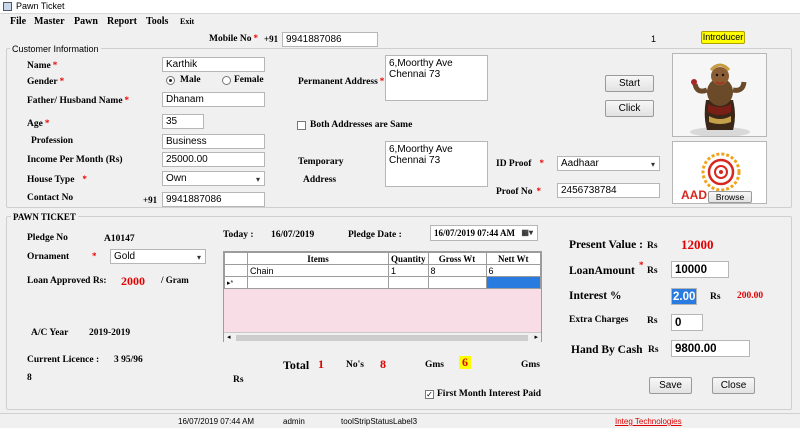 The height and width of the screenshot is (428, 800). What do you see at coordinates (236, 258) in the screenshot?
I see `grid-row-header-corner` at bounding box center [236, 258].